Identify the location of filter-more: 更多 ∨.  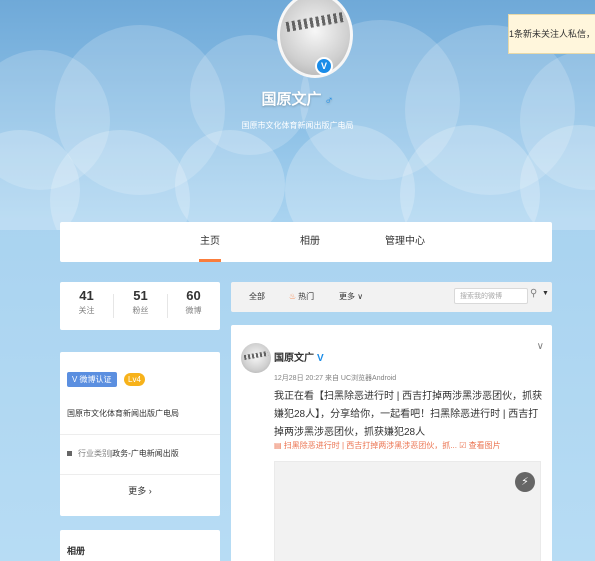
(351, 297).